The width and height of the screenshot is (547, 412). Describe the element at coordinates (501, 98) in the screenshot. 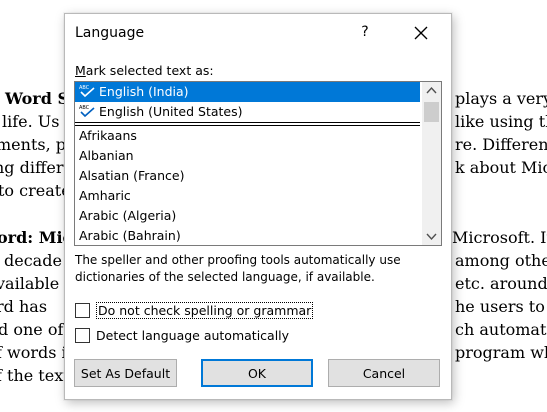

I see `doc-line: plays a very` at that location.